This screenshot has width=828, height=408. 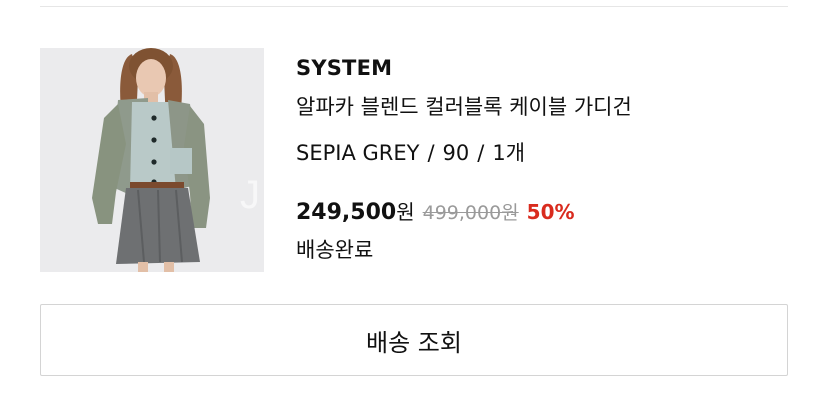 I want to click on svg-text: J, so click(x=250, y=195).